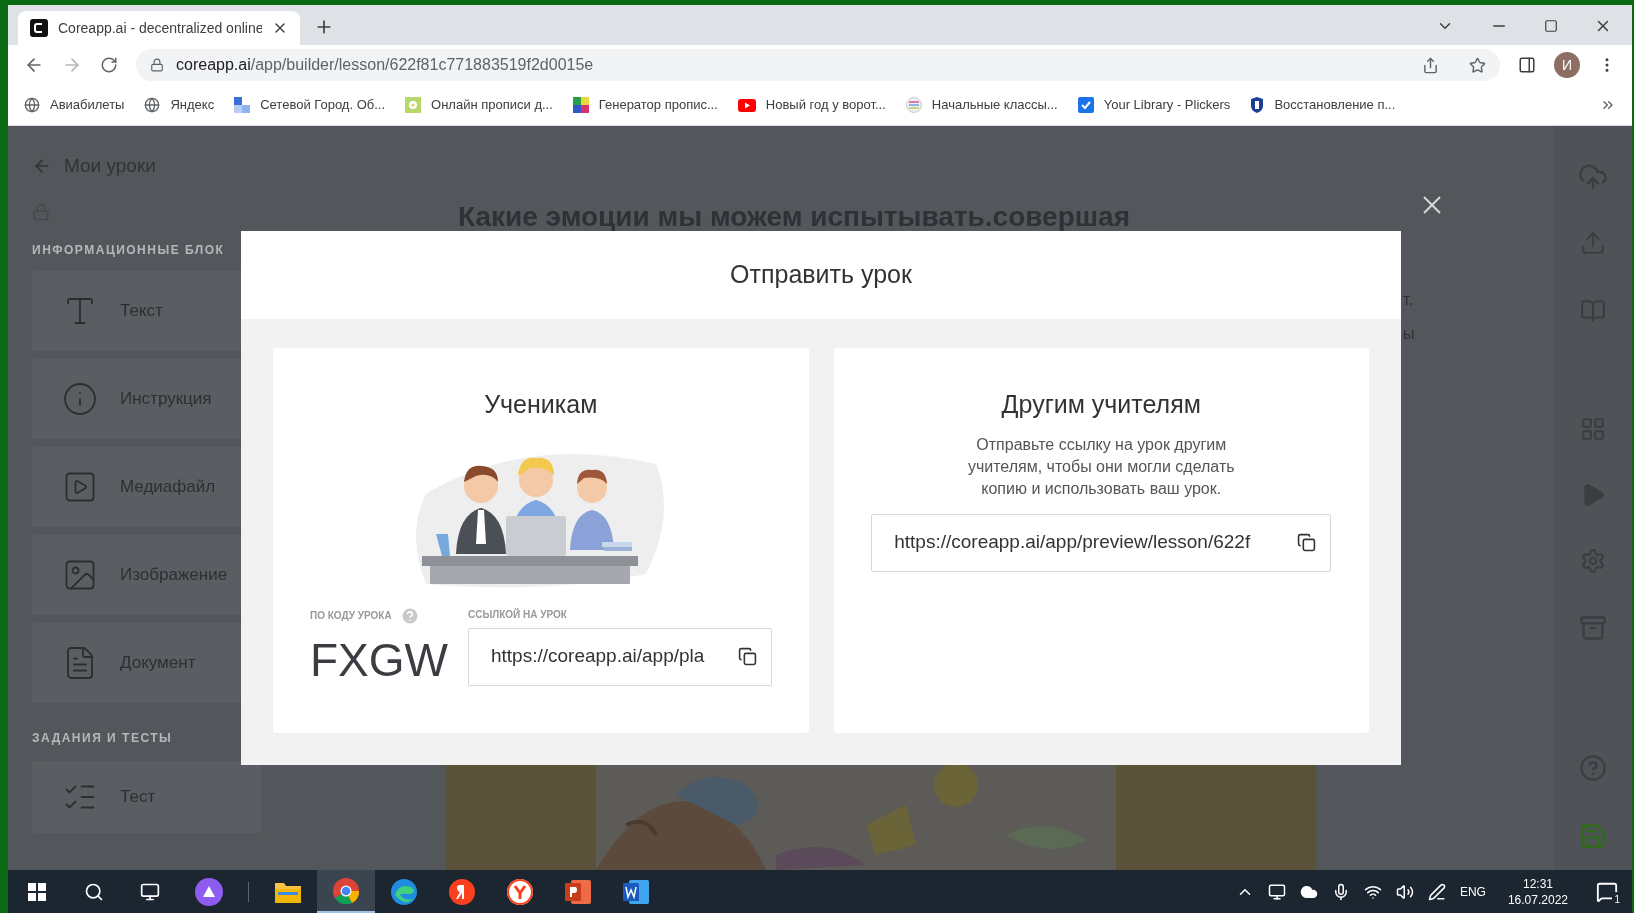 The height and width of the screenshot is (913, 1634). What do you see at coordinates (150, 891) in the screenshot?
I see `task-view-icon` at bounding box center [150, 891].